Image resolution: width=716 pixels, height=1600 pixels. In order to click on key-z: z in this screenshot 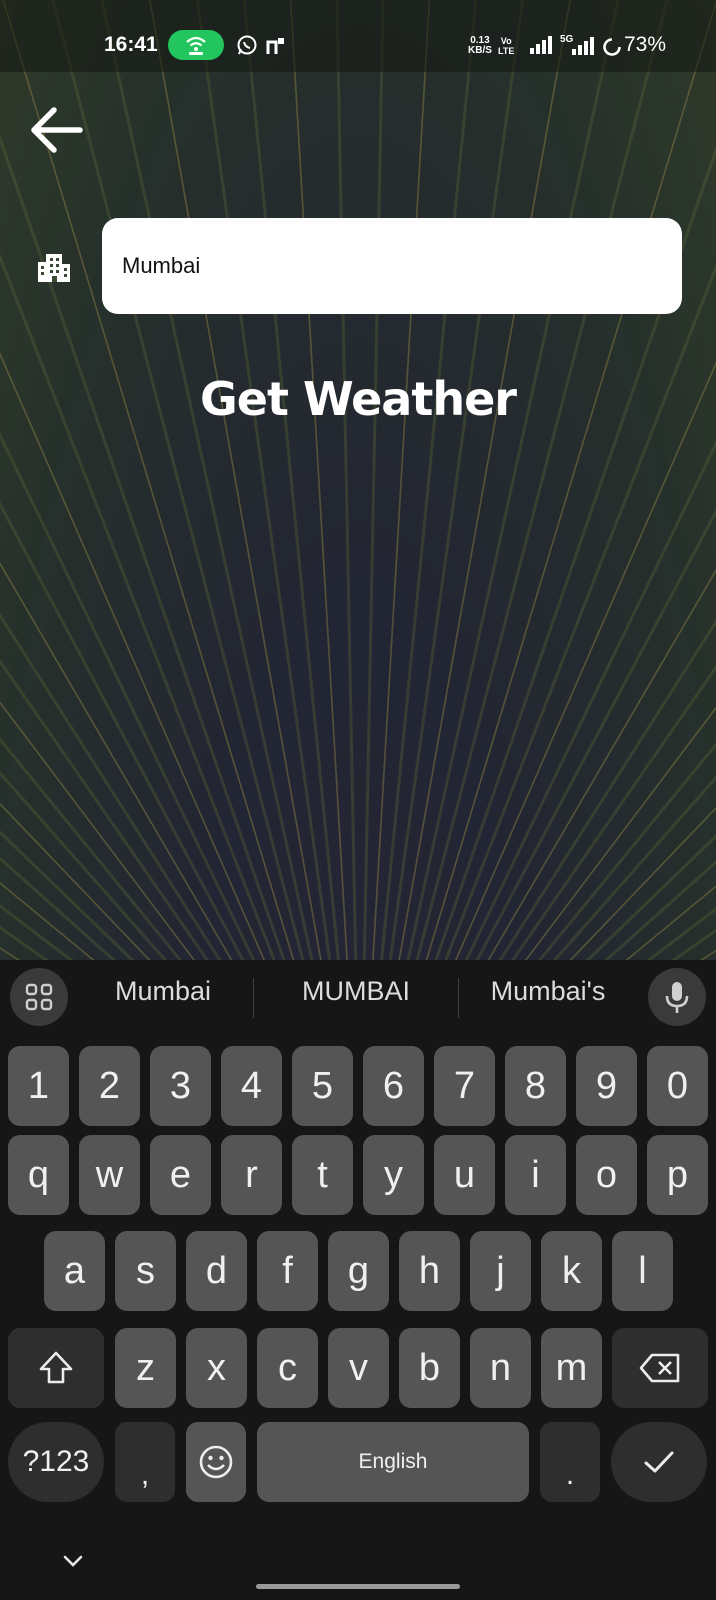, I will do `click(145, 1368)`.